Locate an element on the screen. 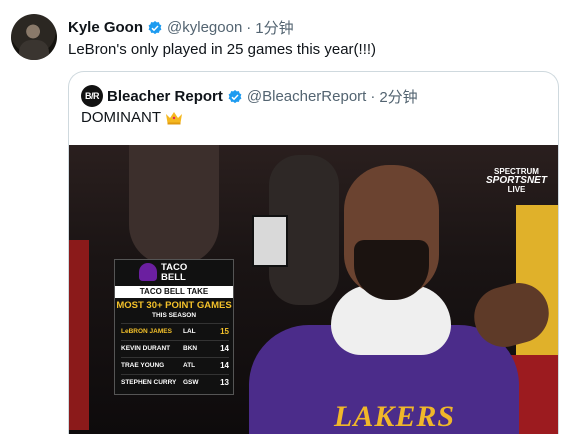 Image resolution: width=573 pixels, height=434 pixels. network-logo: SPECTRUM SPORTSNET LIVE is located at coordinates (516, 180).